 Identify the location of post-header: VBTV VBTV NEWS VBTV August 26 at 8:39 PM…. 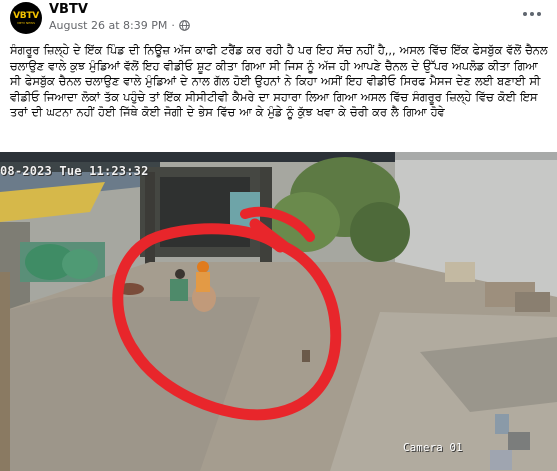
(278, 20).